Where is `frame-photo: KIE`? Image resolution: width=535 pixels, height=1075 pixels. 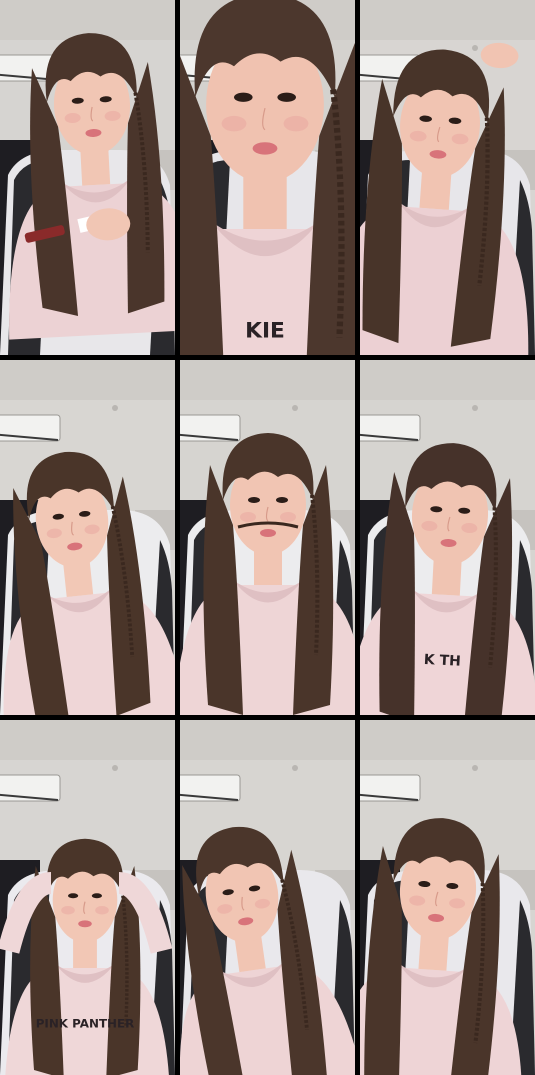
frame-photo: KIE is located at coordinates (267, 177).